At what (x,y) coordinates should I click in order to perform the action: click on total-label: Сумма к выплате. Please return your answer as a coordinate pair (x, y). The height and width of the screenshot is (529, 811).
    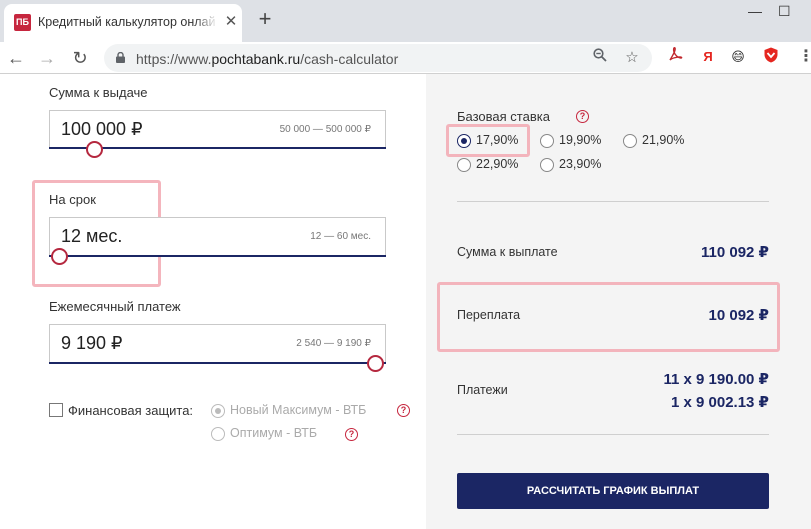
    Looking at the image, I should click on (507, 252).